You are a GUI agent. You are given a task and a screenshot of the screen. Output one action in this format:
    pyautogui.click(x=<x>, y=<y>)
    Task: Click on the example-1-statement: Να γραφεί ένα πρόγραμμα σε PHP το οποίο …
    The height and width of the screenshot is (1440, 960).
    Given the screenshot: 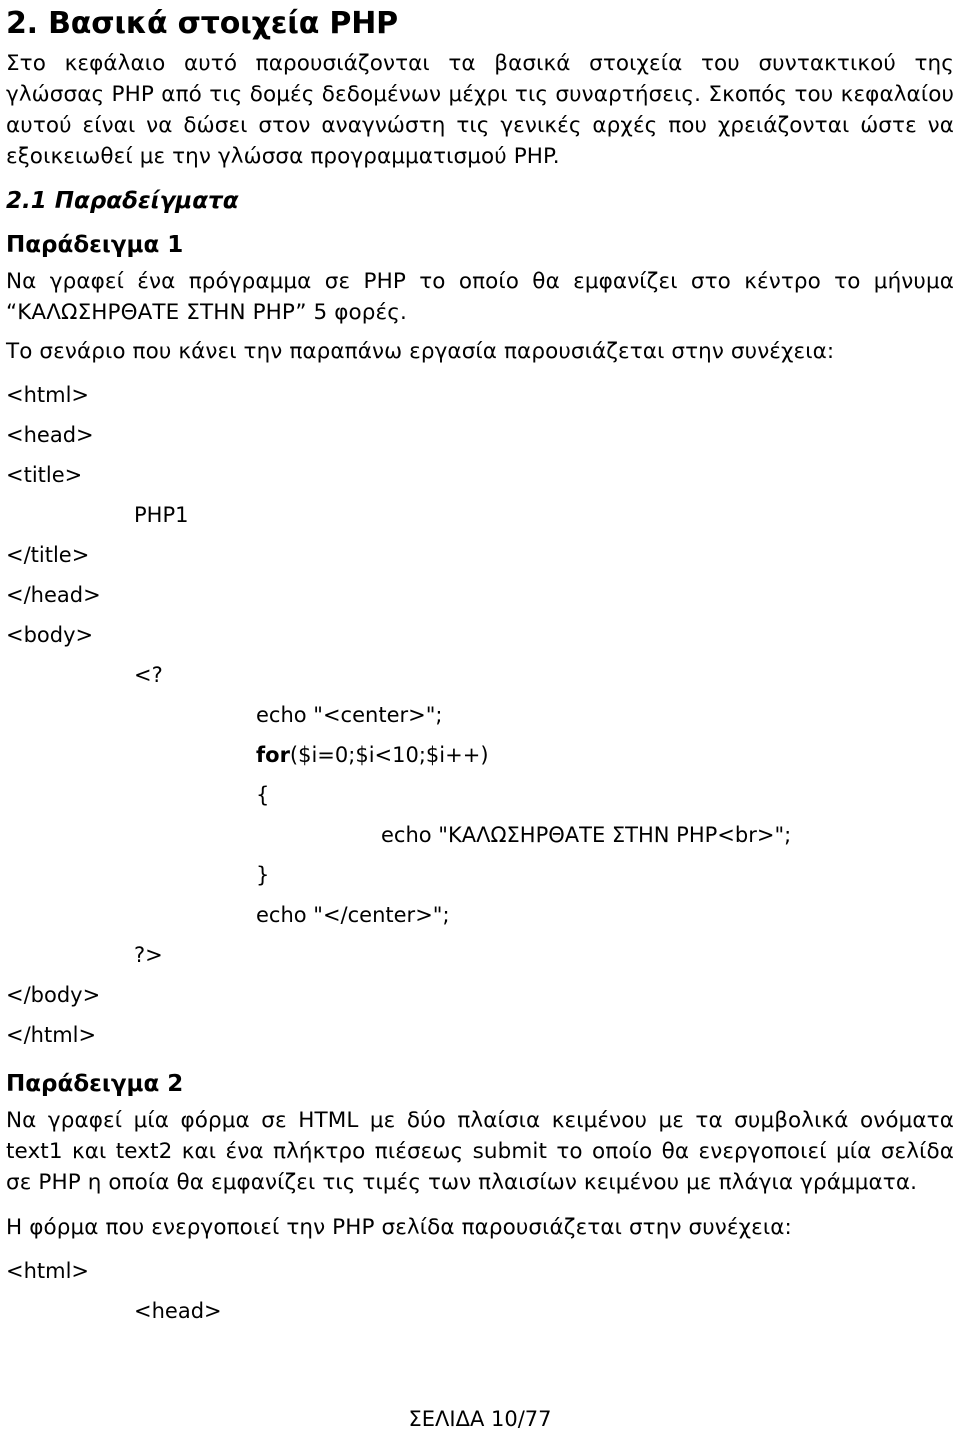 What is the action you would take?
    pyautogui.click(x=480, y=297)
    